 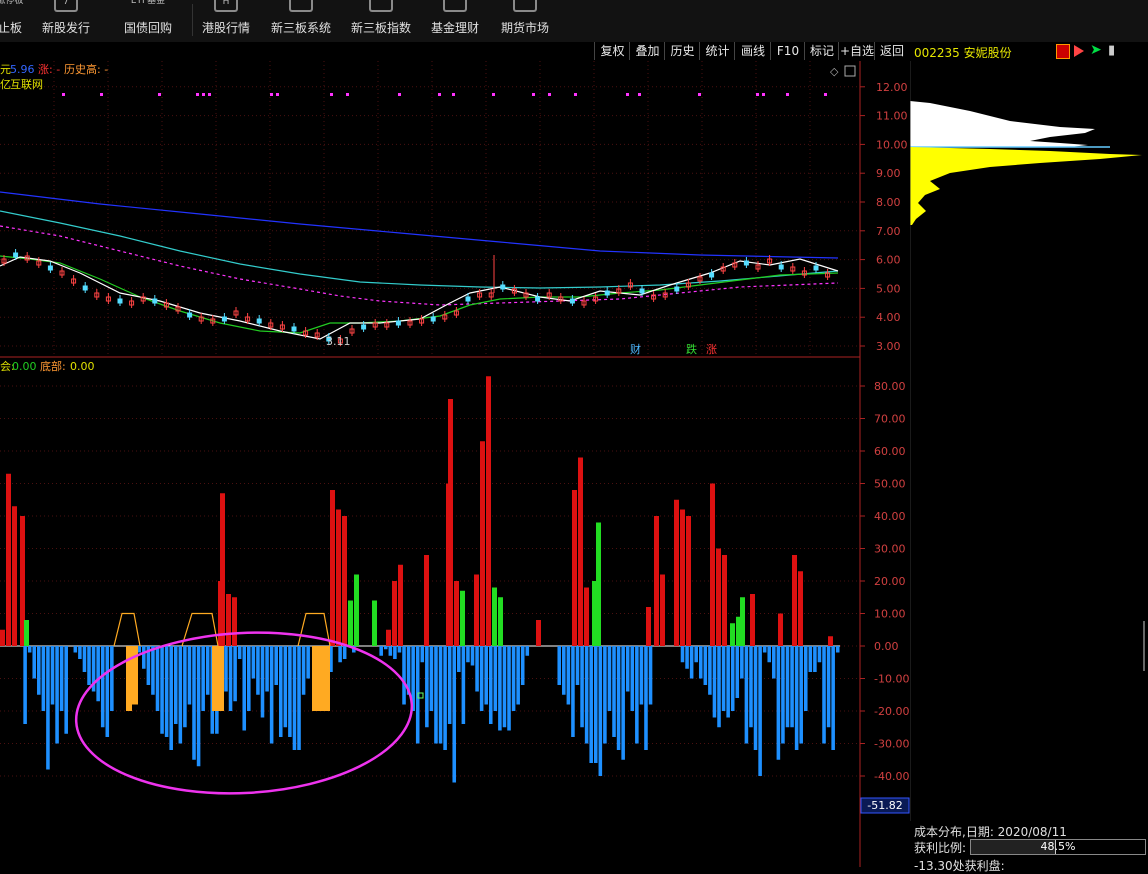 I want to click on bar-chart-icon: ▮, so click(x=1111, y=50).